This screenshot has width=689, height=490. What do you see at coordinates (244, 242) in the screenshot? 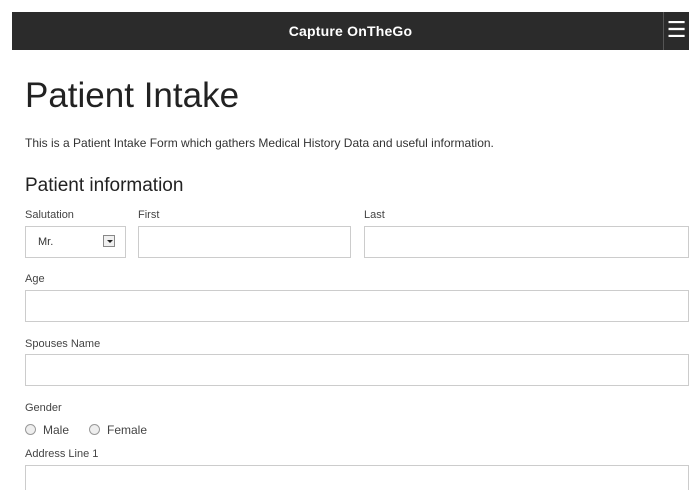
I see `first-name-input` at bounding box center [244, 242].